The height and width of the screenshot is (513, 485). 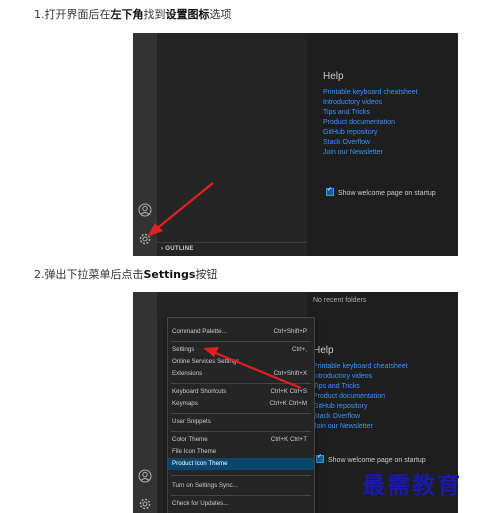 I want to click on menu-item-color-theme: Color Theme Ctrl+K Ctrl+T, so click(x=241, y=440).